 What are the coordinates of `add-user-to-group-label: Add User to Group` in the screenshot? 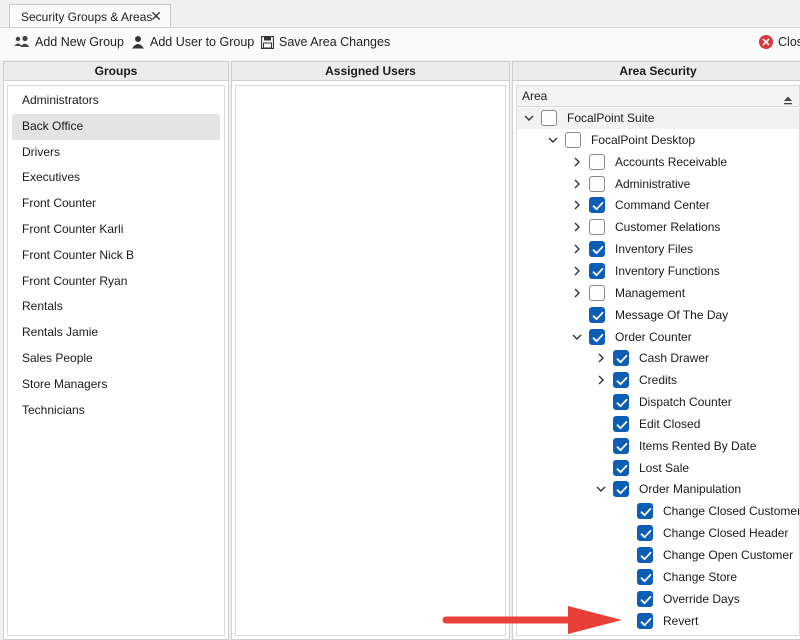 It's located at (202, 42).